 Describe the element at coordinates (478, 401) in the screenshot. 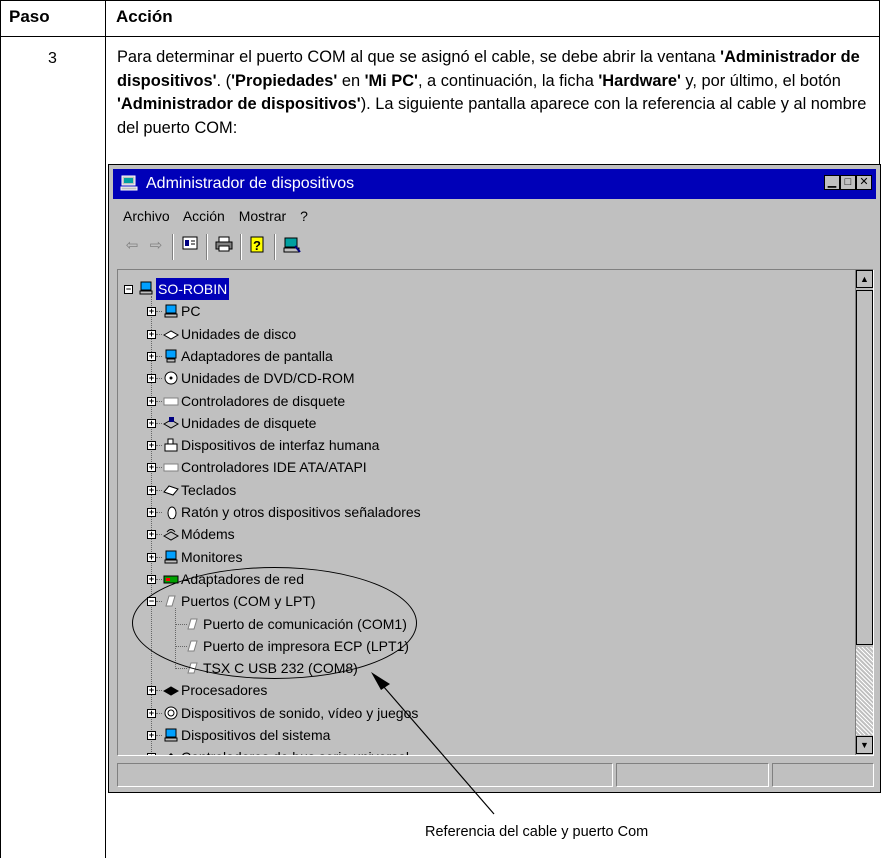

I see `tree-item: + Controladores de disquete` at that location.